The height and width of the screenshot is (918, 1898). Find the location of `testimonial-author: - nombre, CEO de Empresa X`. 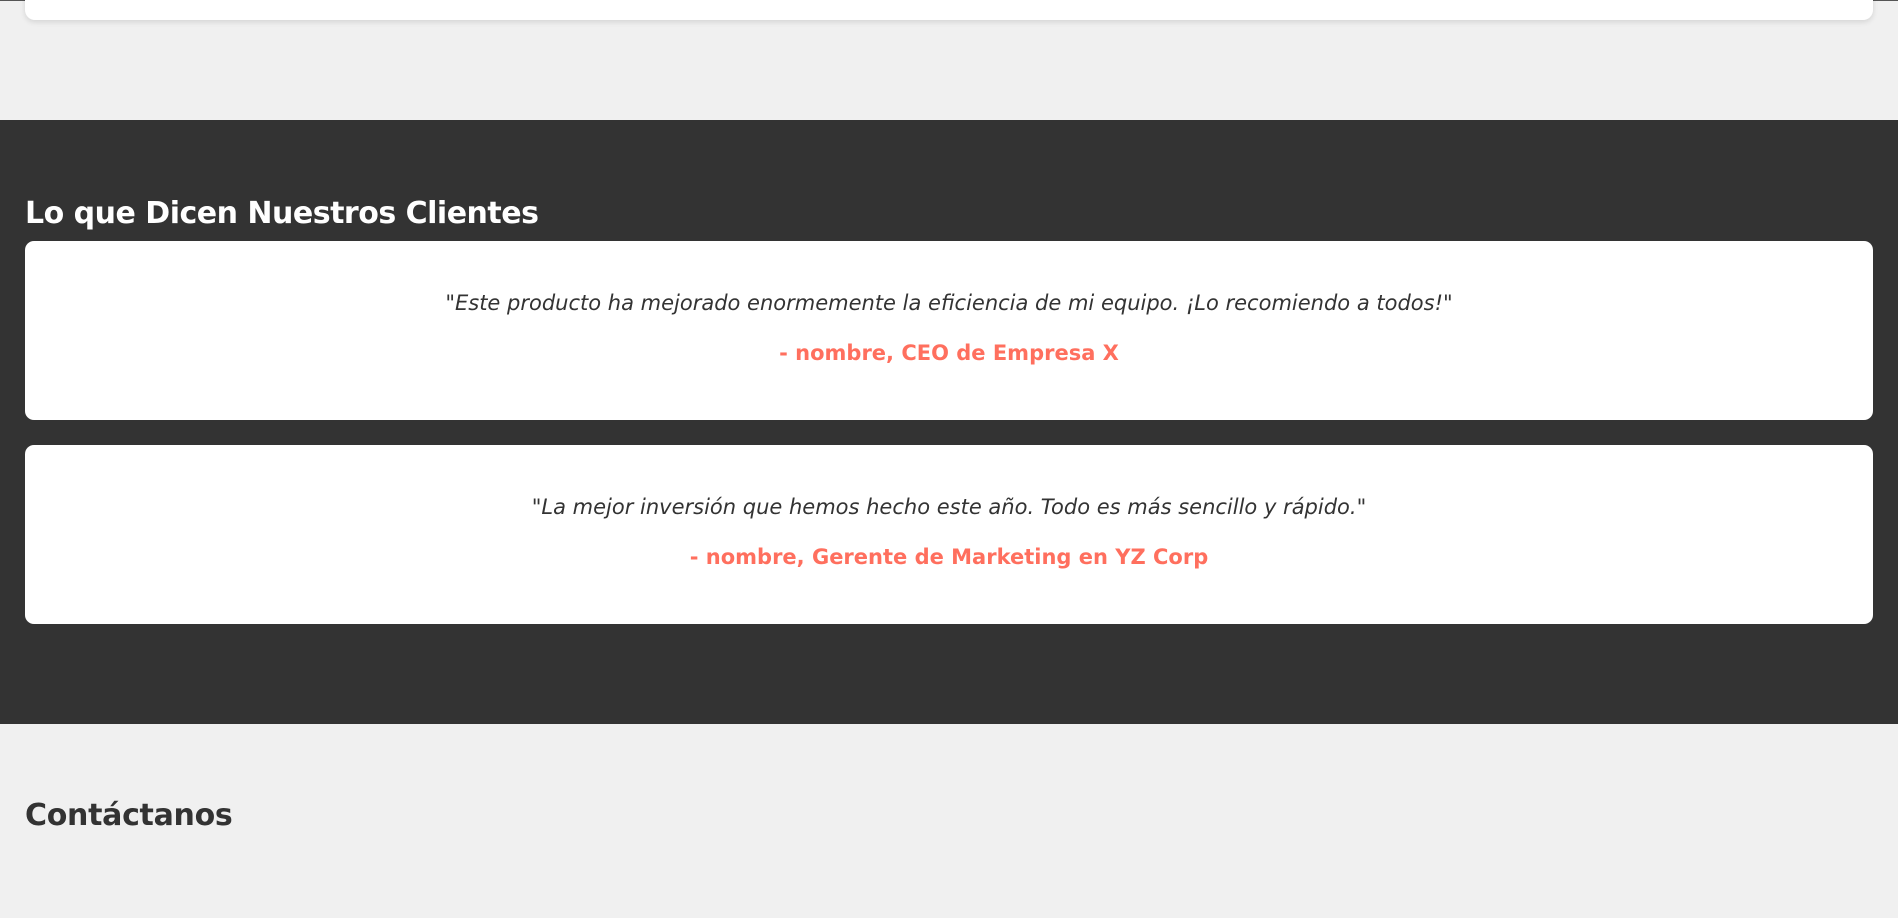

testimonial-author: - nombre, CEO de Empresa X is located at coordinates (949, 353).